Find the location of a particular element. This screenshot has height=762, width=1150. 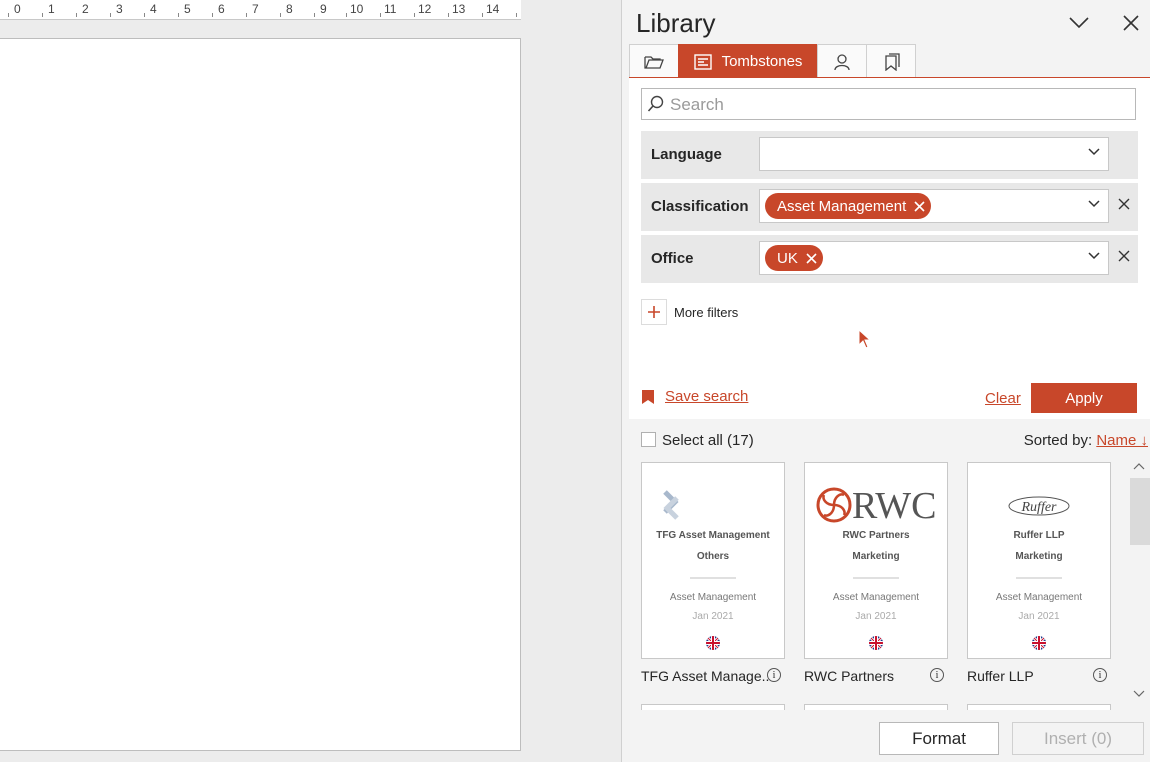

results-toolbar: Select all (17) Sorted by: Name ↓ is located at coordinates (895, 442).